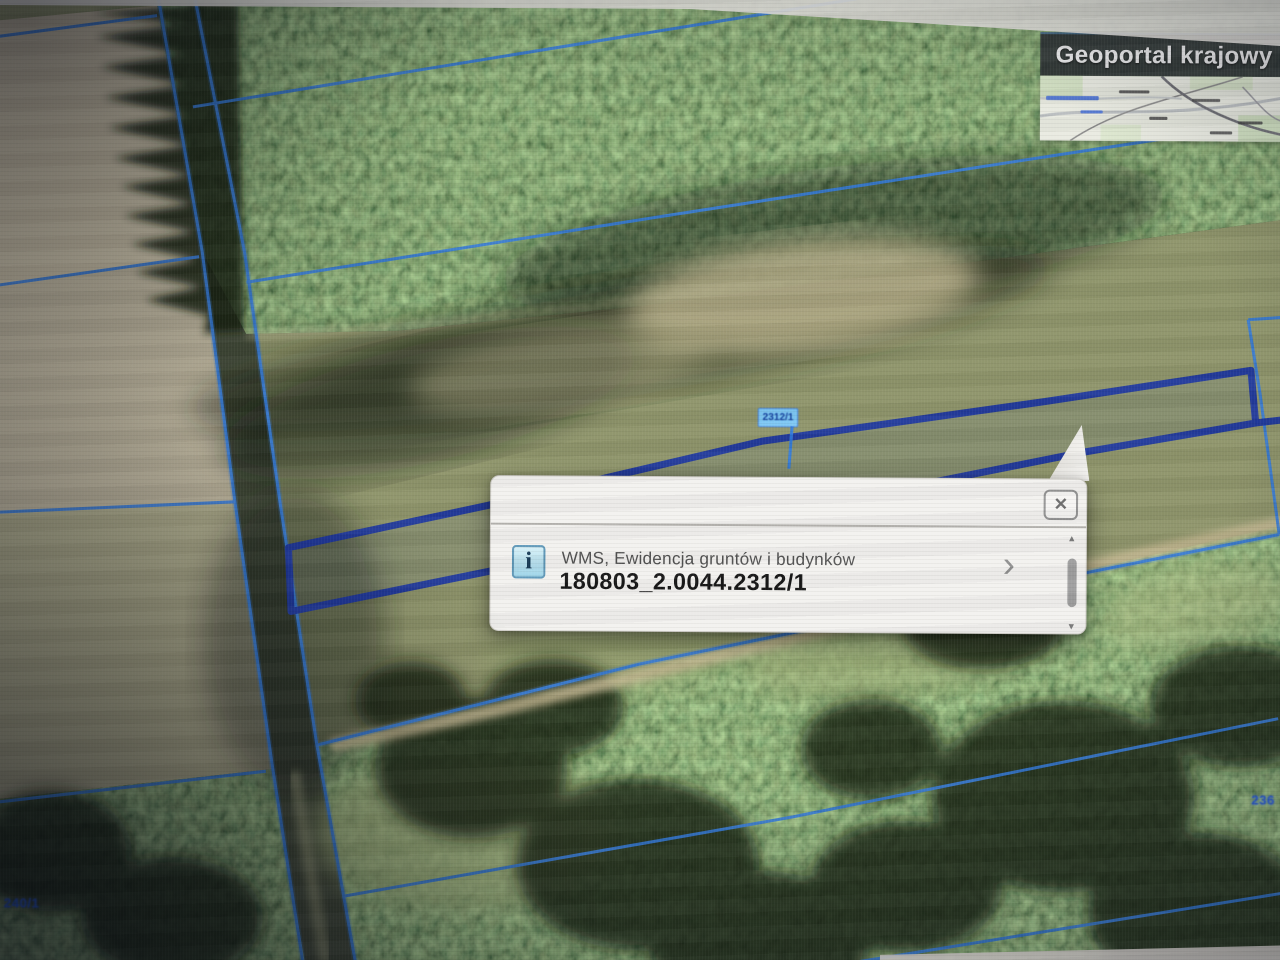 The image size is (1280, 960). I want to click on popup-scrollbar: ▲ ▼, so click(1071, 582).